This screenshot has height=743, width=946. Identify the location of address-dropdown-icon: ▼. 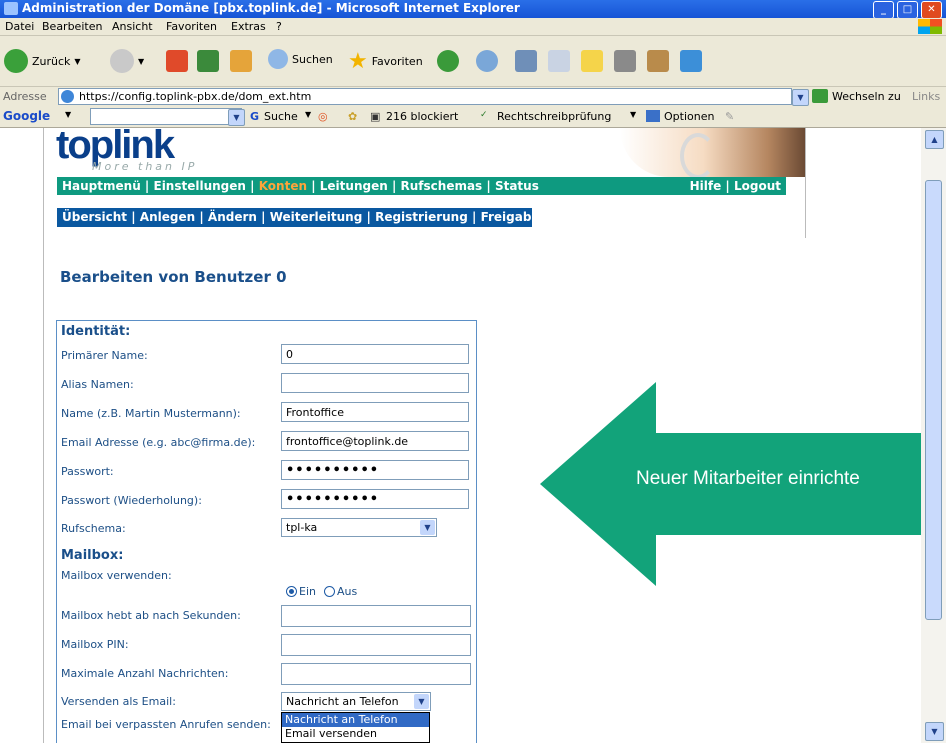
(800, 97).